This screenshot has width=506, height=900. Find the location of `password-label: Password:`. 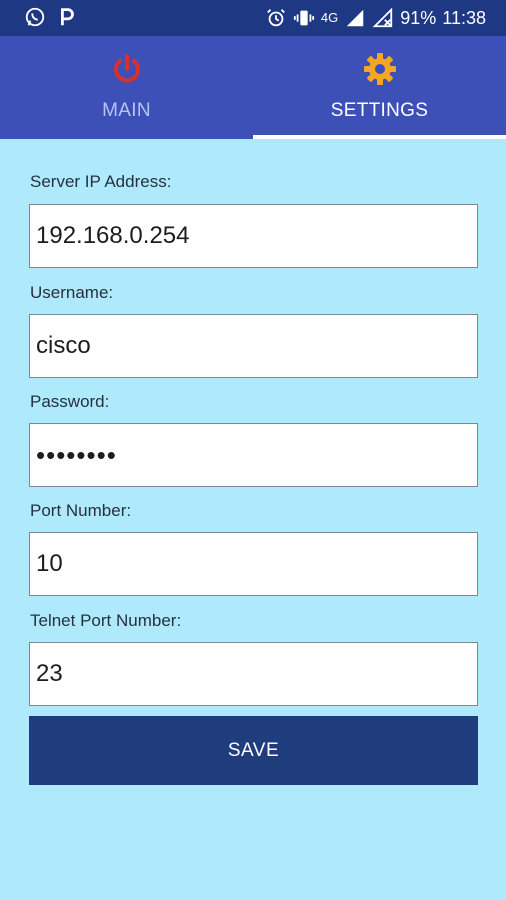

password-label: Password: is located at coordinates (70, 401).